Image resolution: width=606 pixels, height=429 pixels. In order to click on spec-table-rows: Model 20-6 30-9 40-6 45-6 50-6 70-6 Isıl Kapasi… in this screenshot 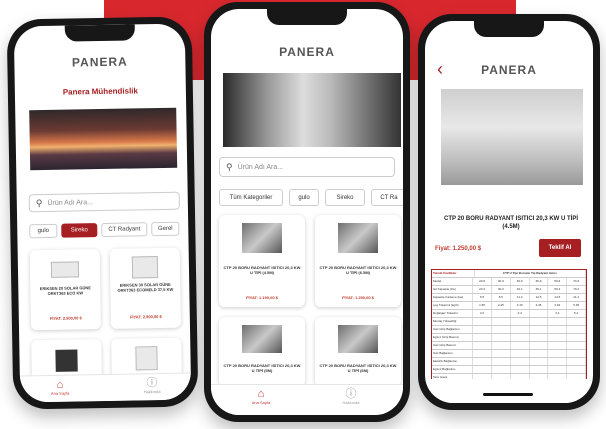, I will do `click(509, 330)`.